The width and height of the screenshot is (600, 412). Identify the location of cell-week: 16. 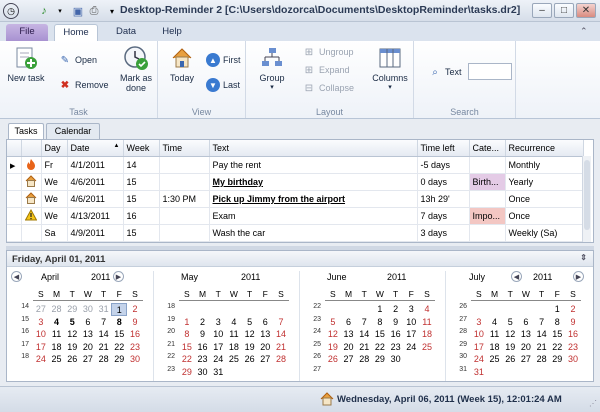
(141, 216).